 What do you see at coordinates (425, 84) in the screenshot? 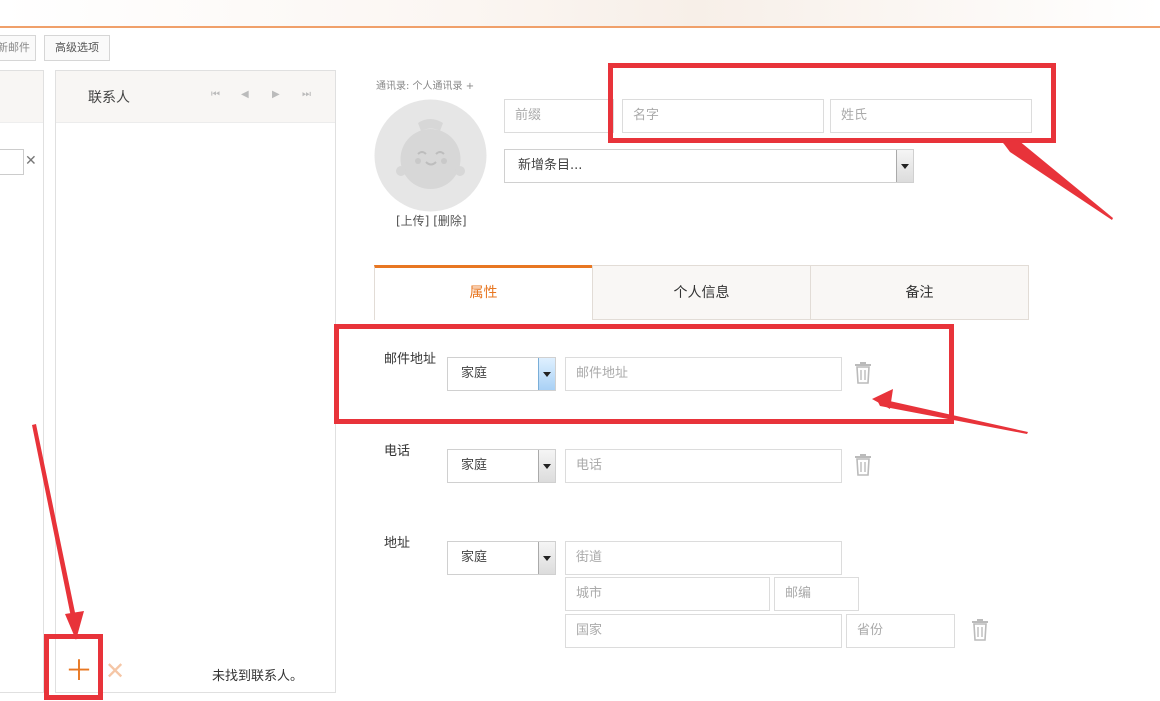
I see `addressbook-label: 通讯录: 个人通讯录 +` at bounding box center [425, 84].